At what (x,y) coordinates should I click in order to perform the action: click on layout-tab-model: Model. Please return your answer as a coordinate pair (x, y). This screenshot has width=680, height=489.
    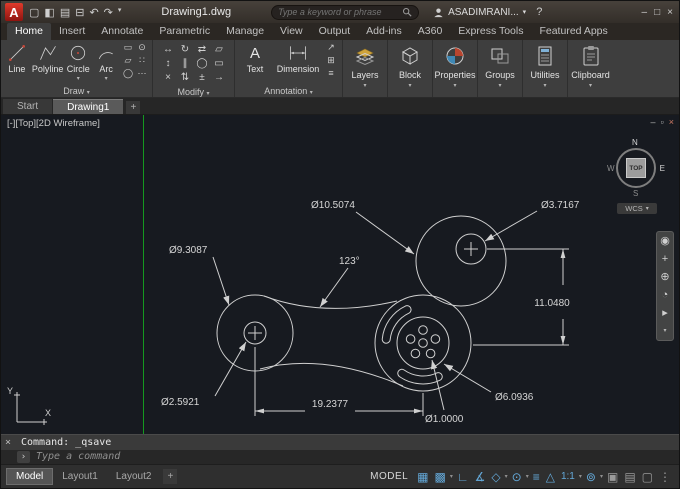
    Looking at the image, I should click on (30, 476).